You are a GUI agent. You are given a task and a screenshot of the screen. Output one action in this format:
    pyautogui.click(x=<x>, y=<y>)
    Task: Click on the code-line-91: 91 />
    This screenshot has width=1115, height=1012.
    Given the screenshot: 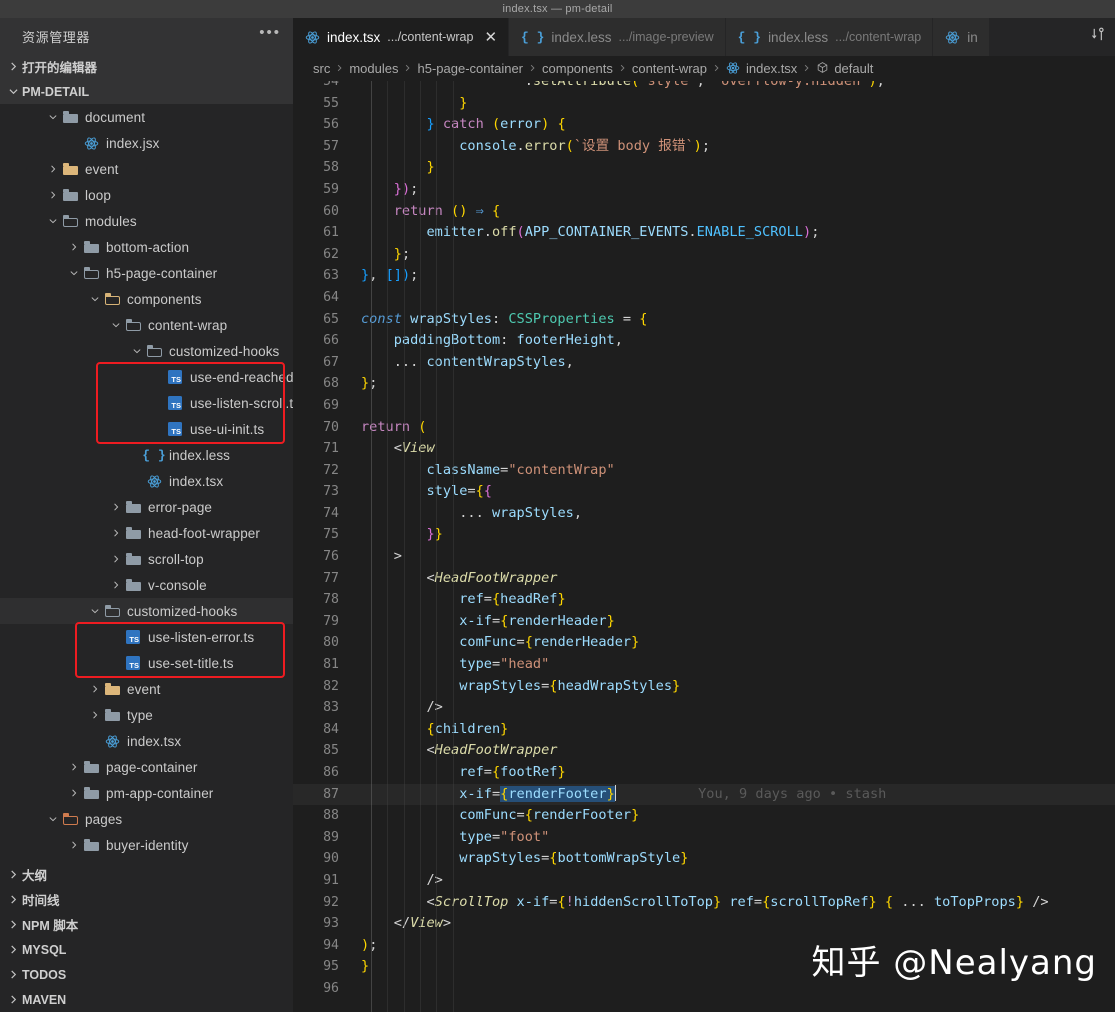 What is the action you would take?
    pyautogui.click(x=704, y=881)
    